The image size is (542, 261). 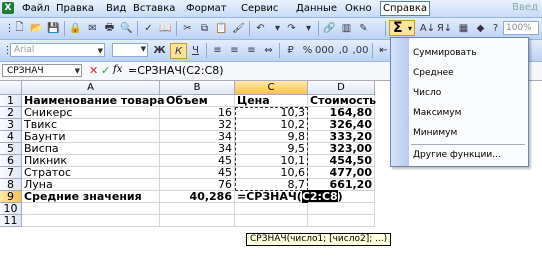 I want to click on row-header: 11, so click(x=11, y=221).